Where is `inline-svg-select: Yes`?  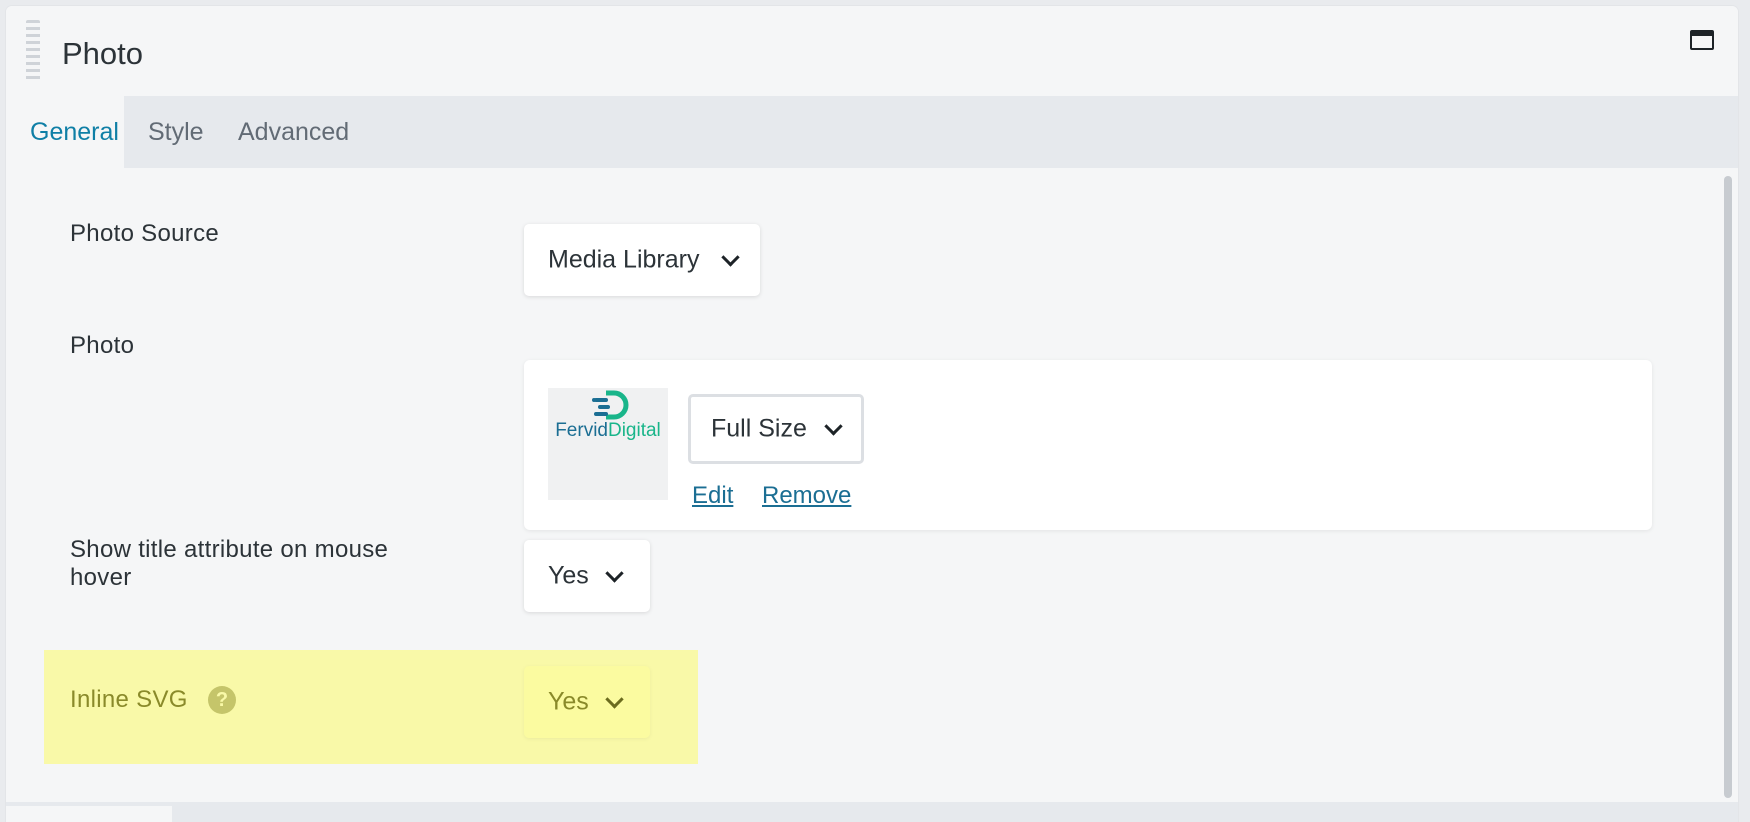 inline-svg-select: Yes is located at coordinates (587, 702).